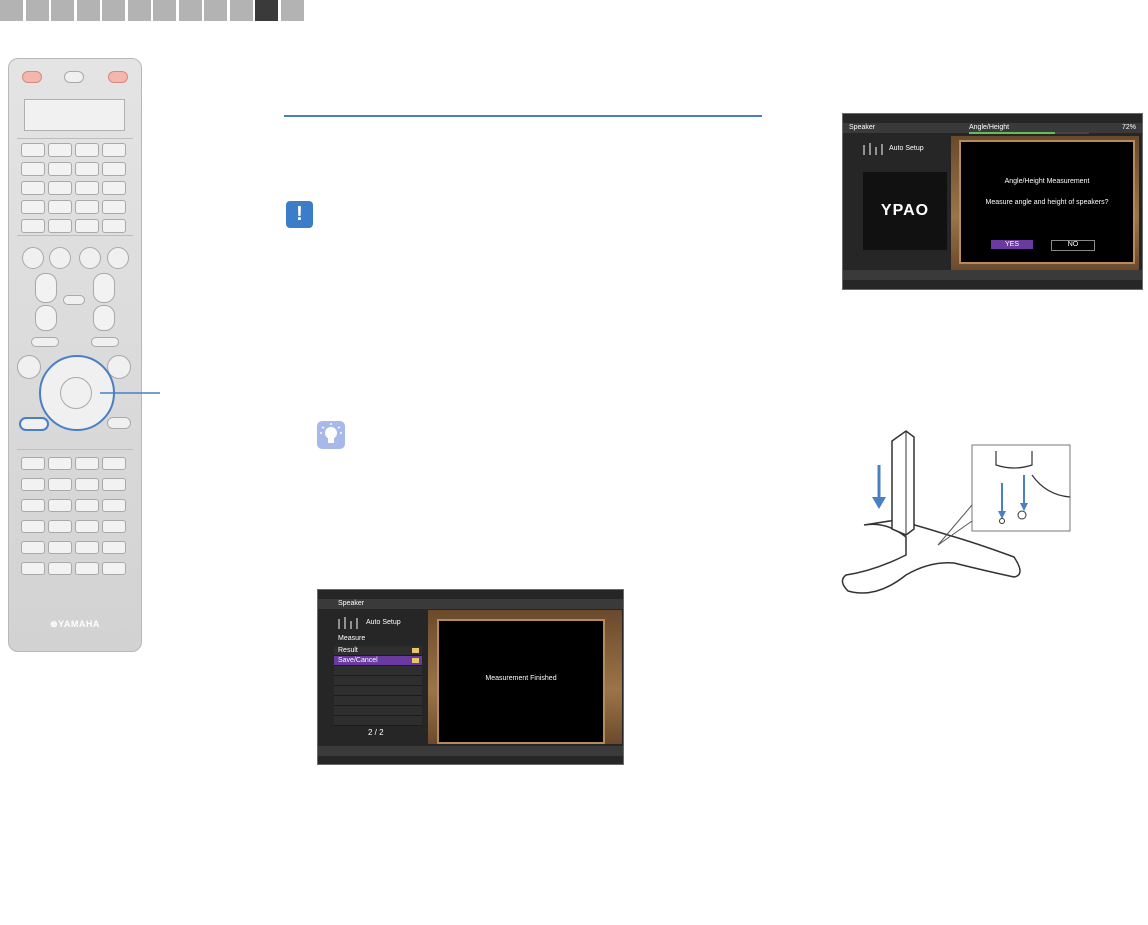 This screenshot has height=925, width=1148. I want to click on osd-list-item: Save/Cancel, so click(378, 661).